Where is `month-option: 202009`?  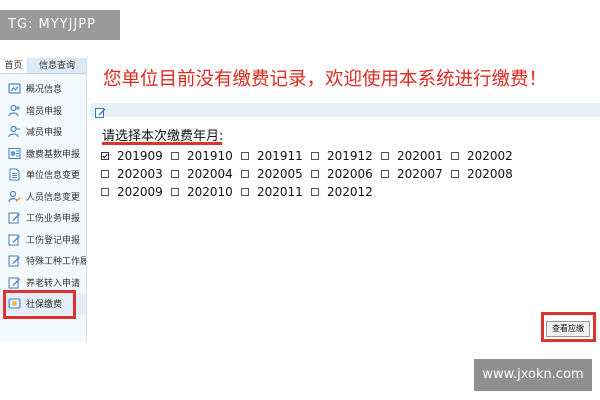
month-option: 202009 is located at coordinates (136, 192).